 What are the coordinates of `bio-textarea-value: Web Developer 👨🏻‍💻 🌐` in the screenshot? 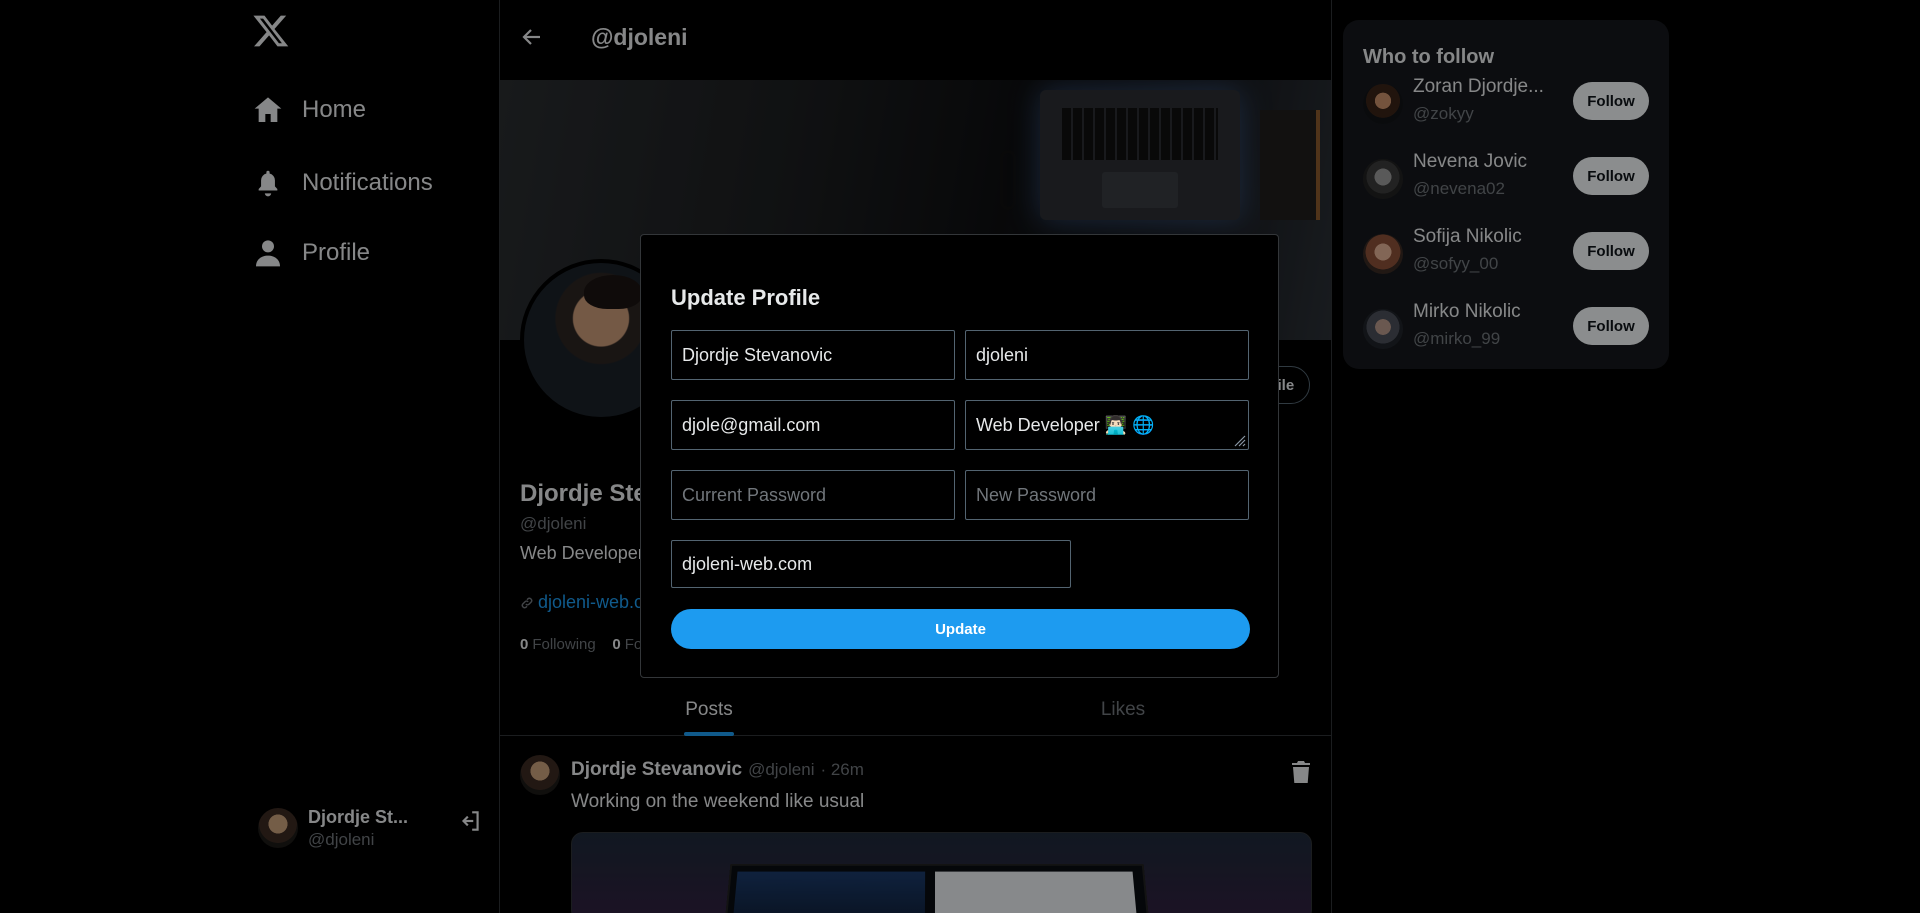 It's located at (1065, 424).